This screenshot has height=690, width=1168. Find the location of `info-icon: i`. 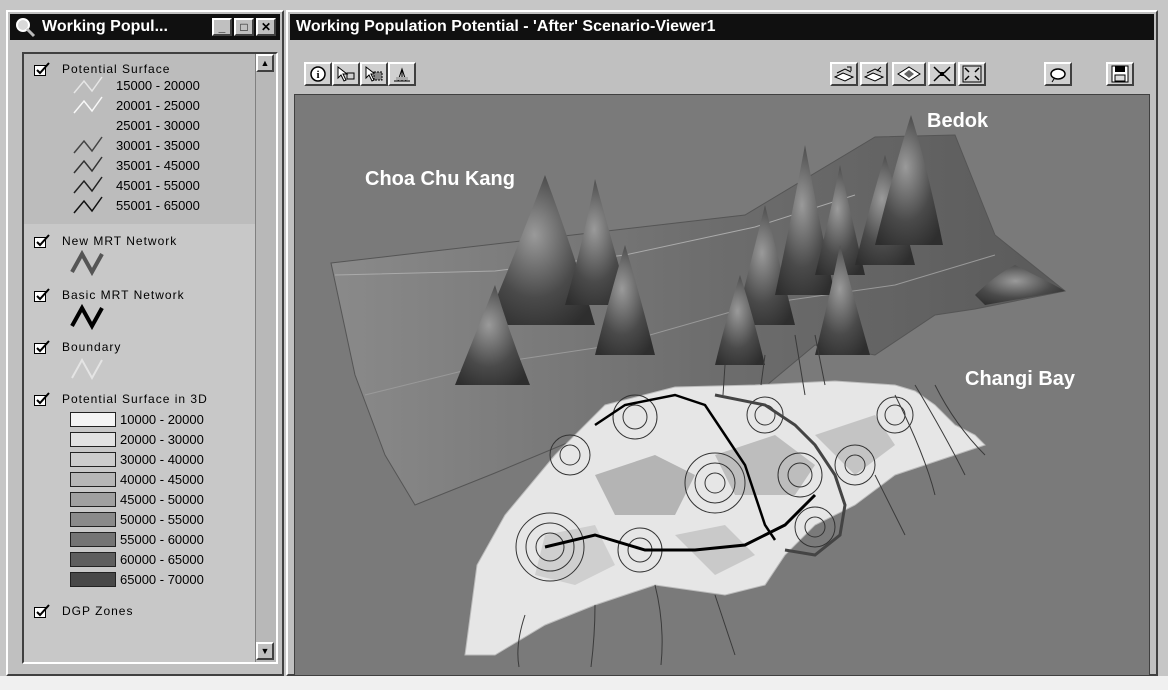

info-icon: i is located at coordinates (318, 74).